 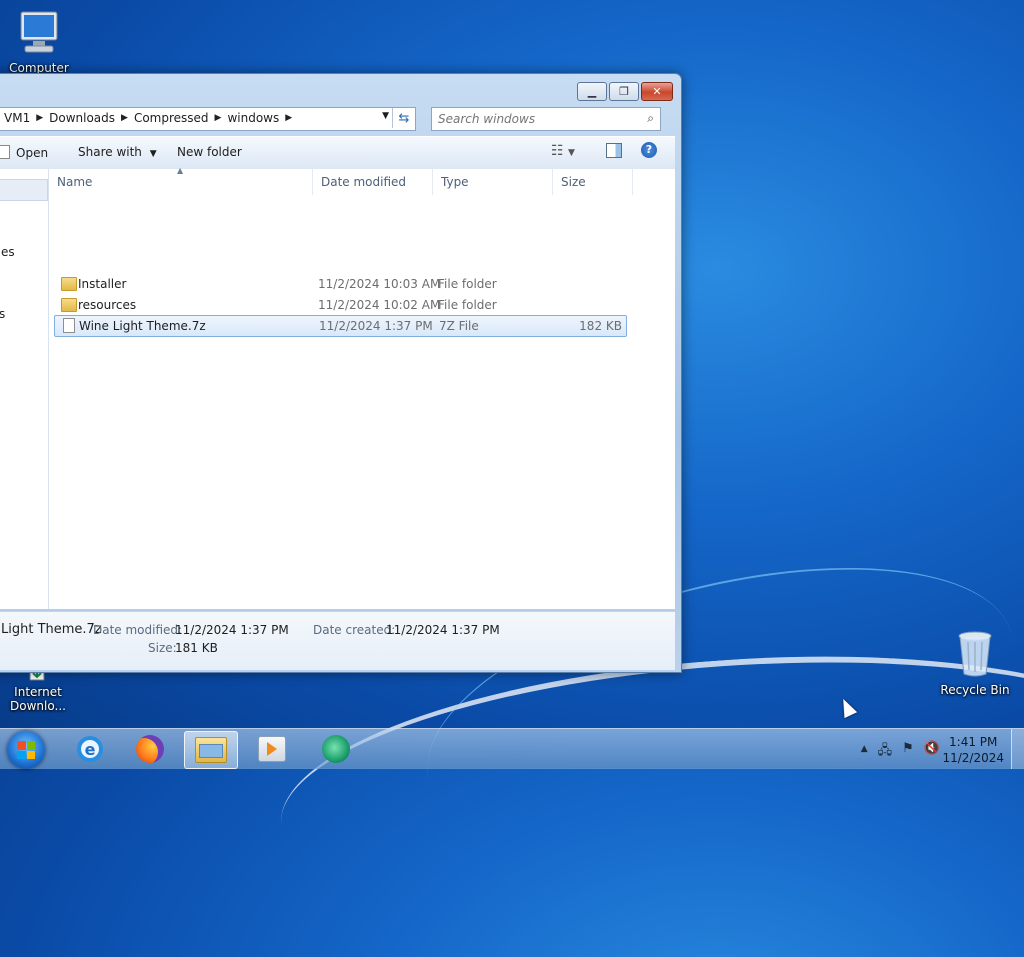 I want to click on share-with-label: Share with, so click(x=110, y=152).